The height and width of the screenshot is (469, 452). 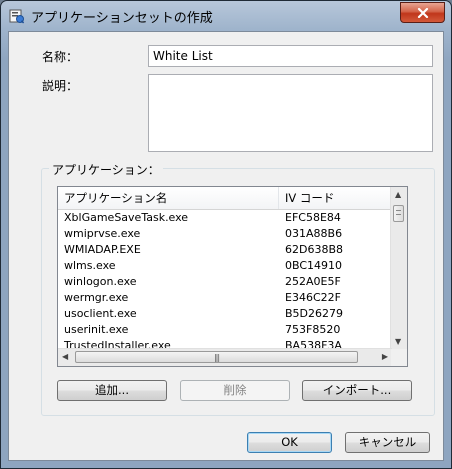 I want to click on column-header-iv-code: IV コード, so click(x=335, y=198).